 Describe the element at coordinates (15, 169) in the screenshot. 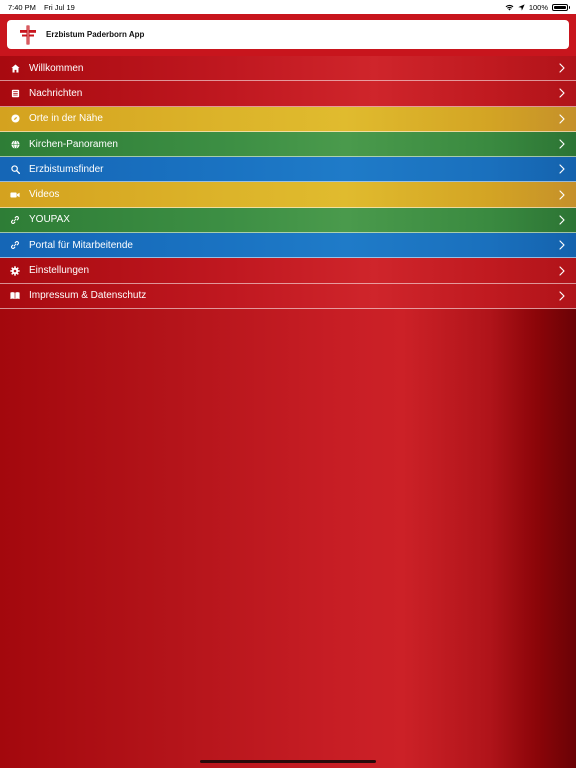

I see `search-icon` at that location.